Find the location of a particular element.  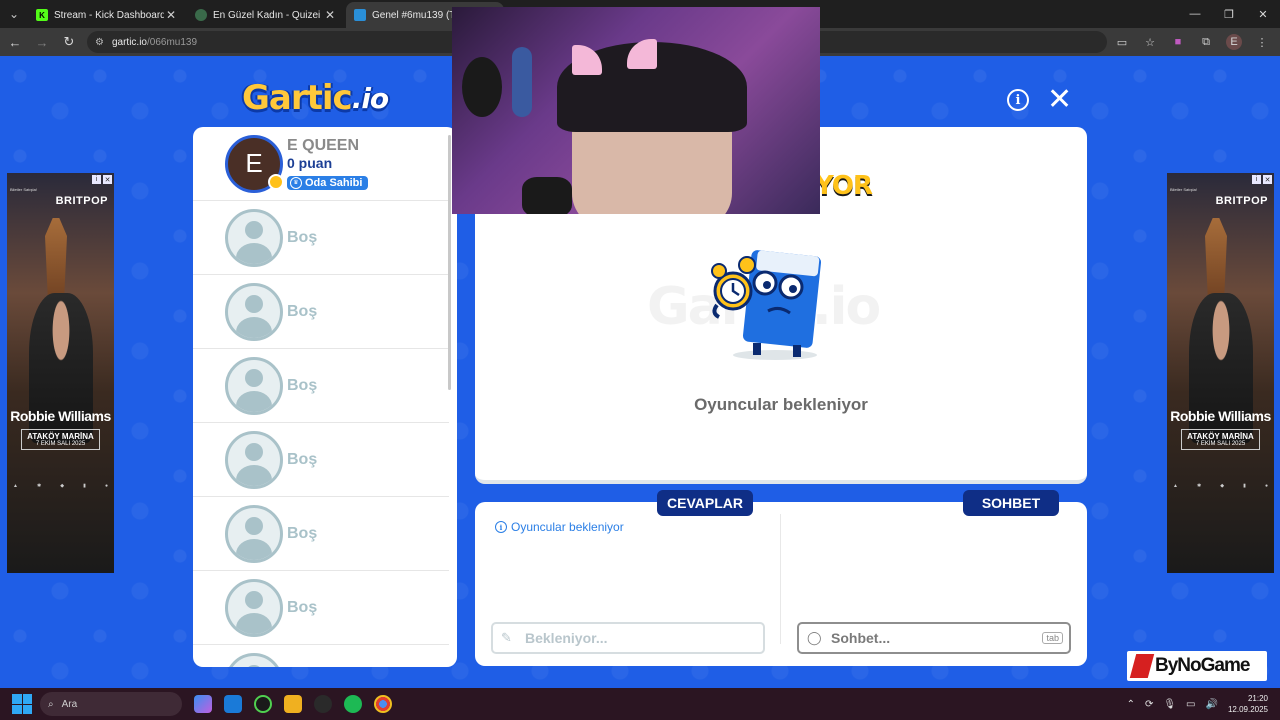

chat-bubble-icon: ◯ is located at coordinates (814, 637).